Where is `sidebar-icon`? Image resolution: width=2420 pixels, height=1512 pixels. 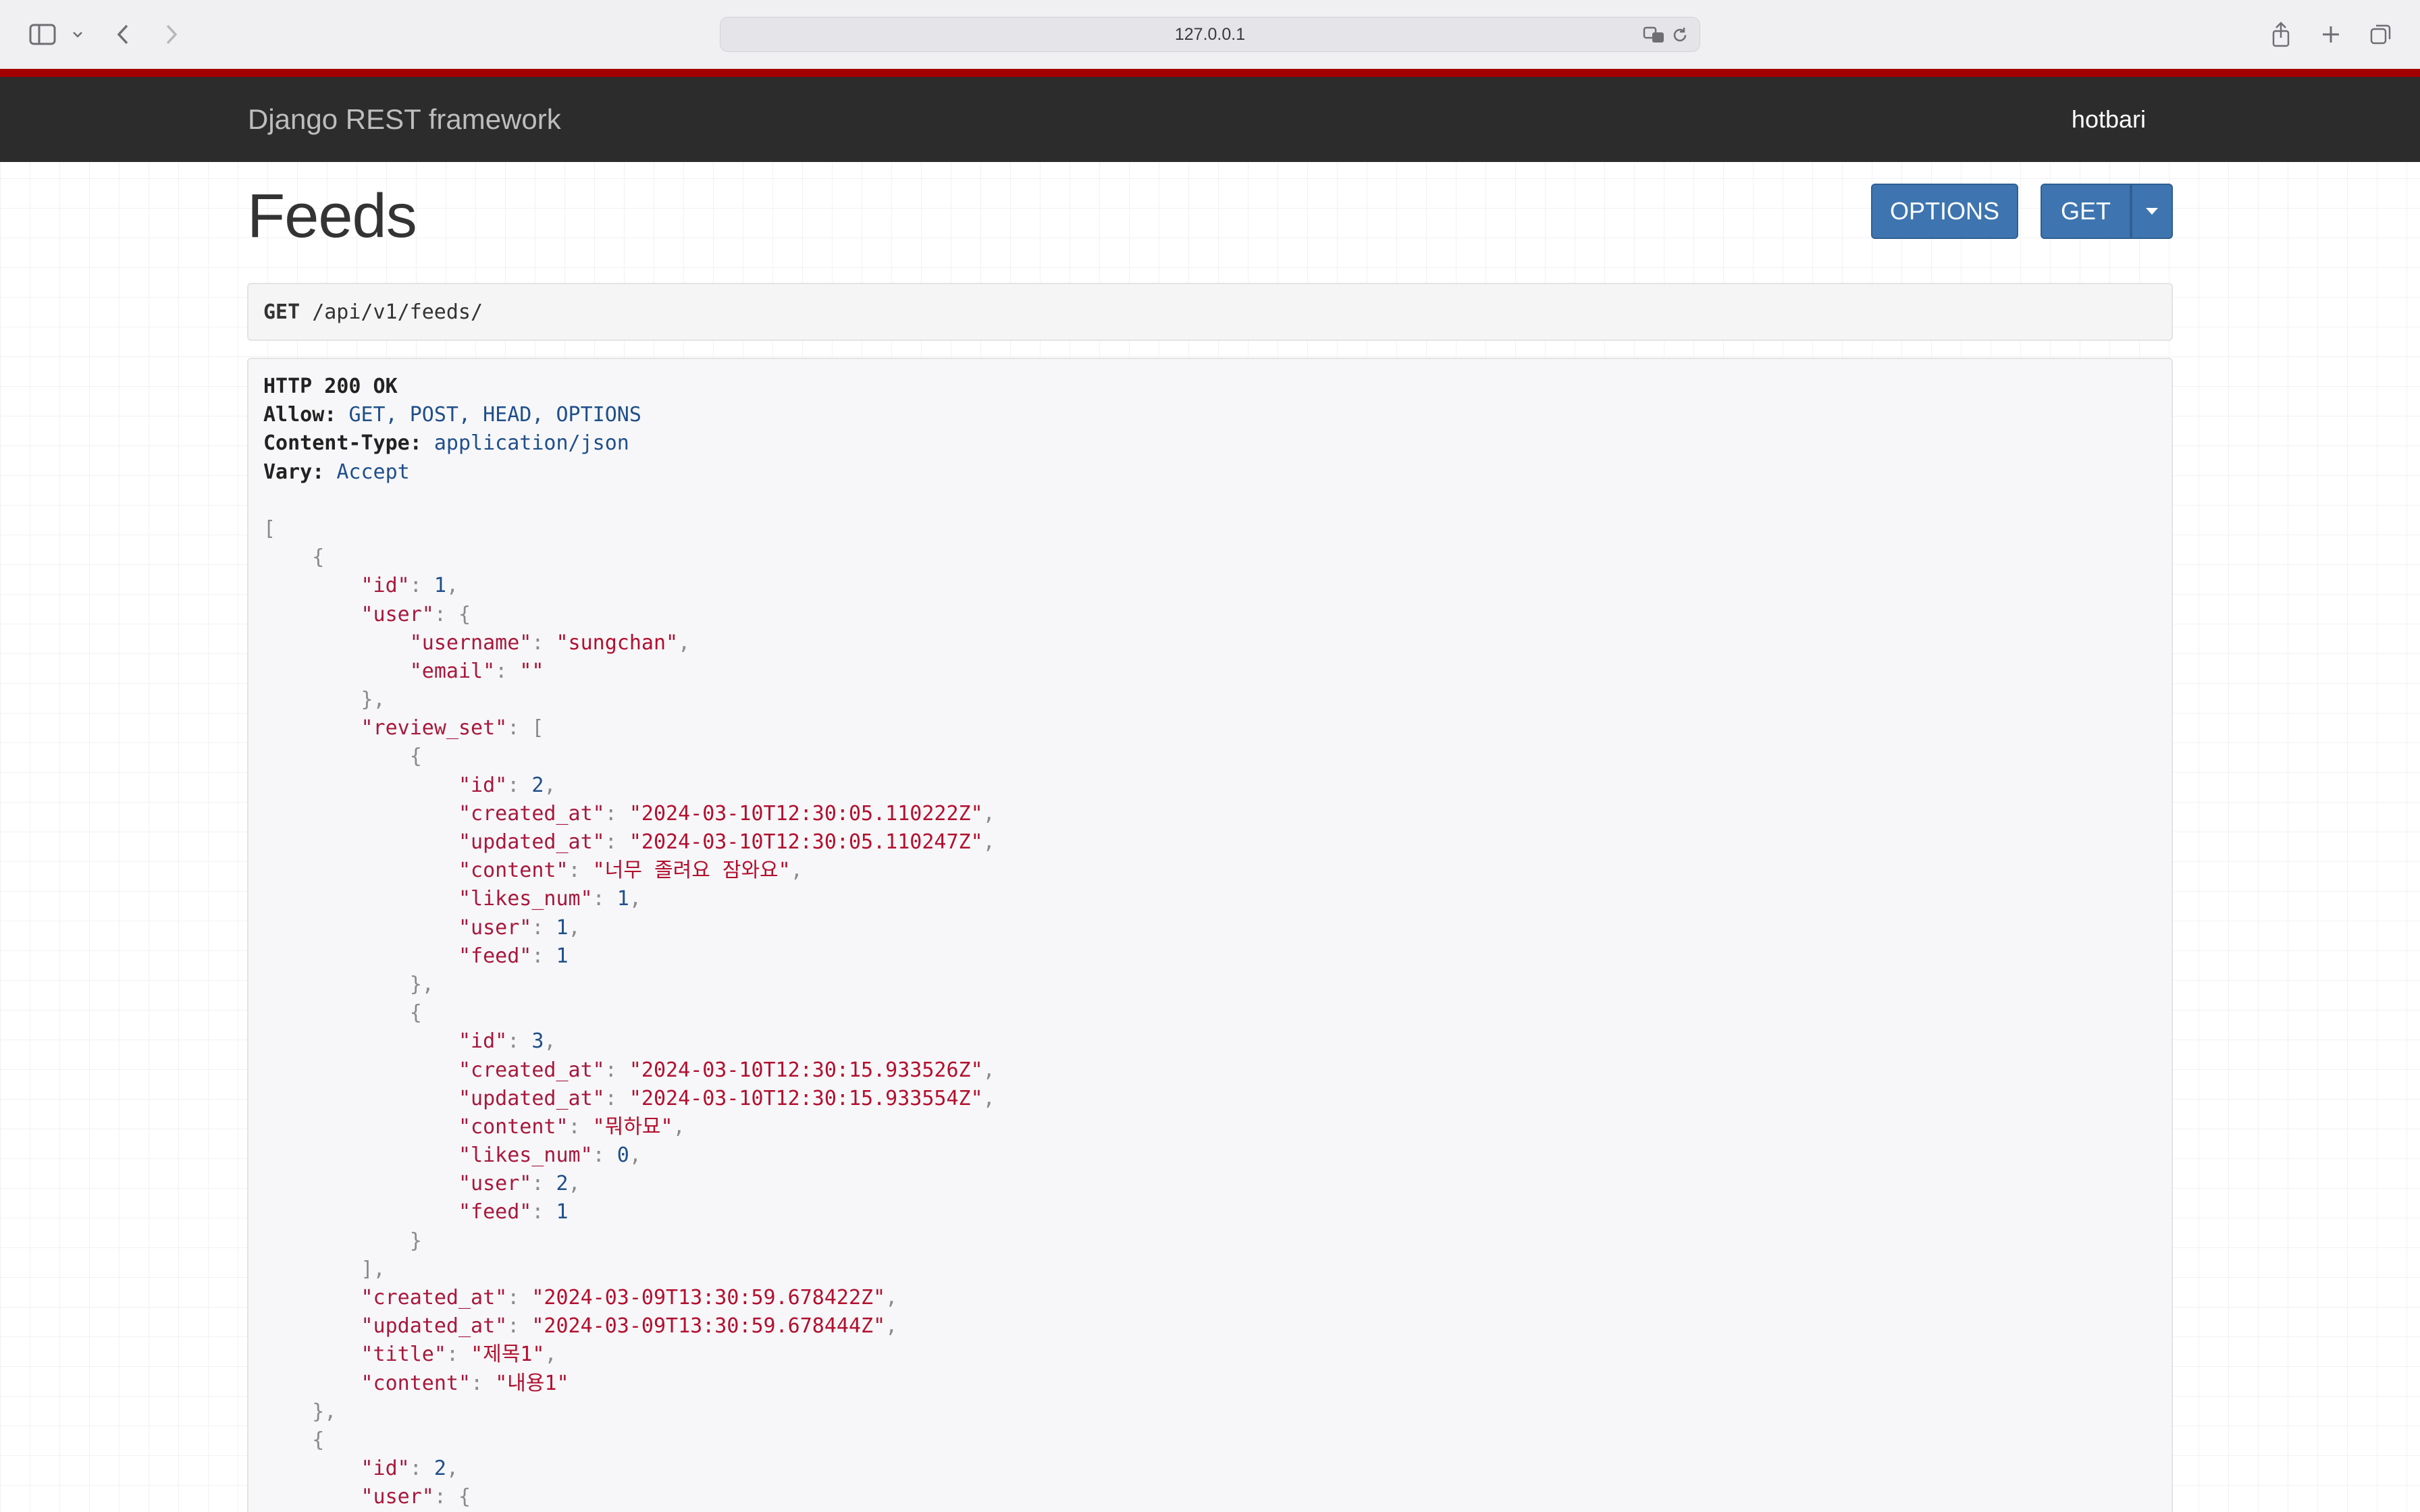
sidebar-icon is located at coordinates (42, 34).